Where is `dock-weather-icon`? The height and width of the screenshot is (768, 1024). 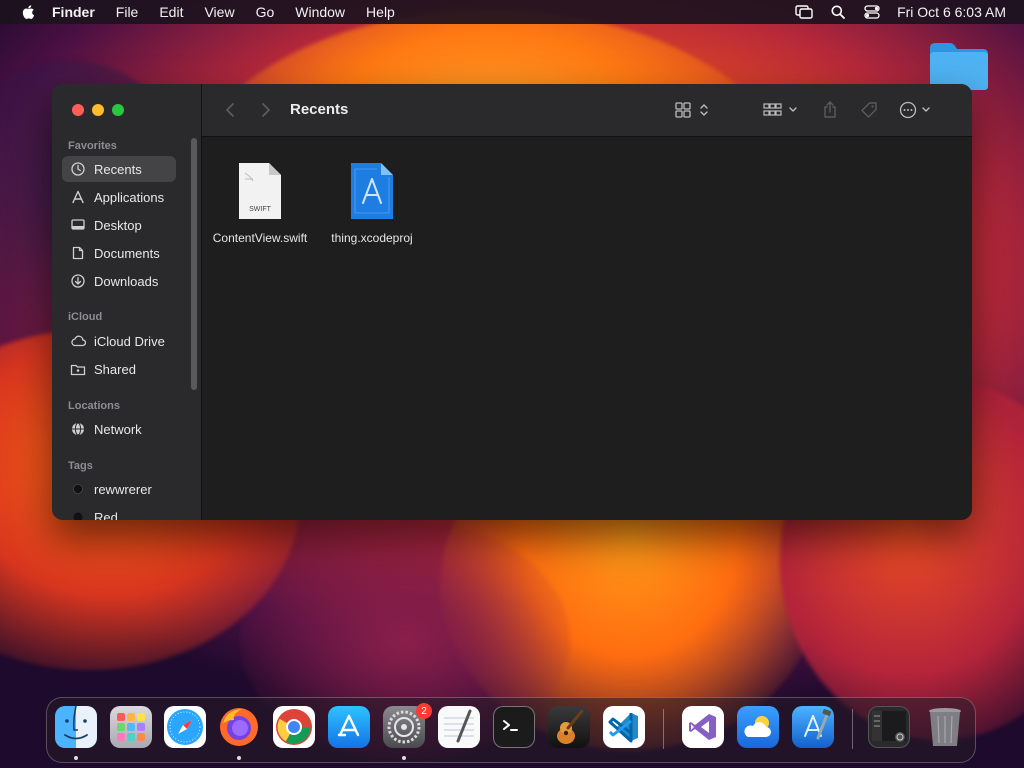 dock-weather-icon is located at coordinates (758, 727).